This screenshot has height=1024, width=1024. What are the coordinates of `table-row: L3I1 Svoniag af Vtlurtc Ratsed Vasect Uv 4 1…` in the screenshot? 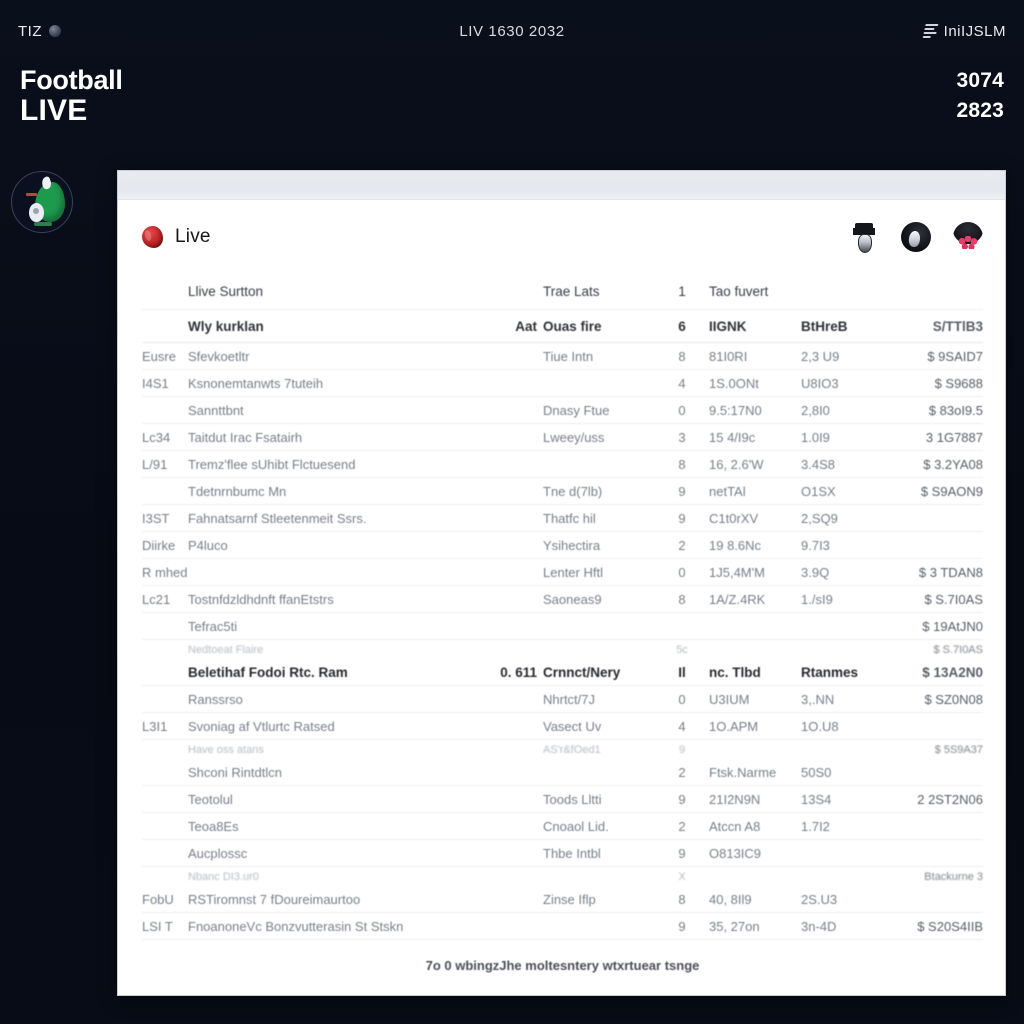 It's located at (562, 726).